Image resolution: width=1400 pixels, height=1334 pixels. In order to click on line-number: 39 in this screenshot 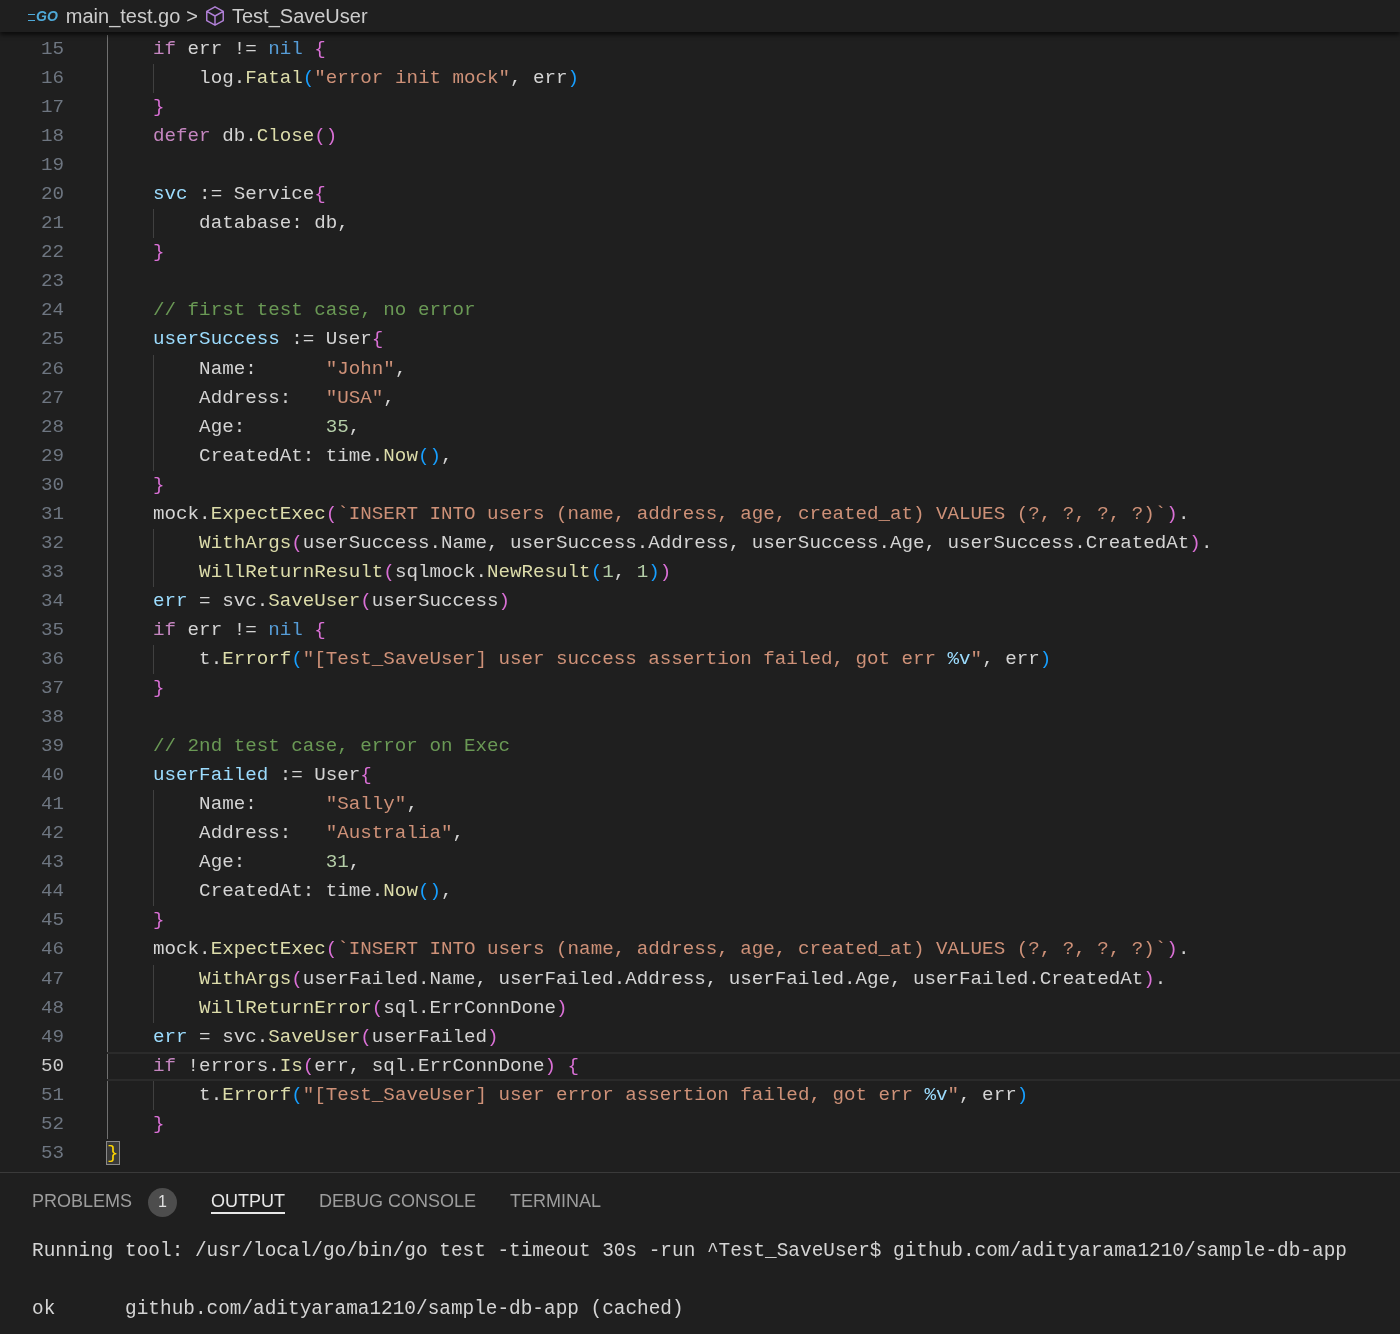, I will do `click(51, 747)`.